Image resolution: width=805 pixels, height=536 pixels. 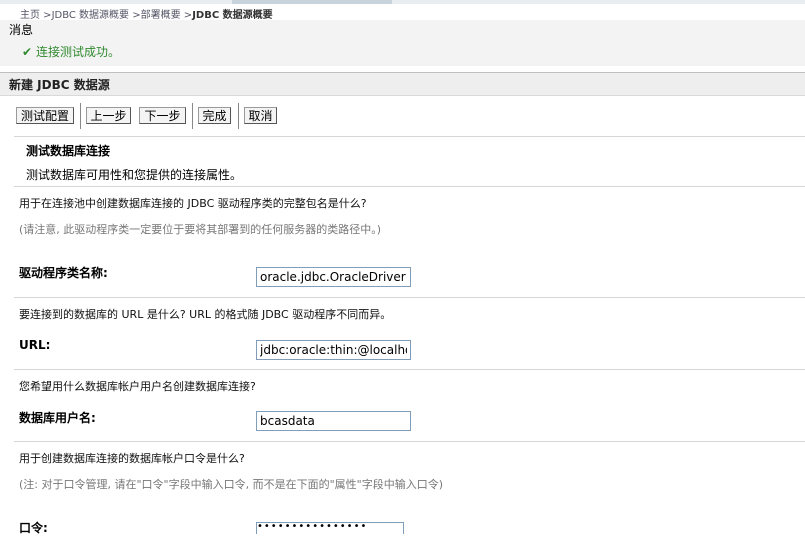 I want to click on test-config-button: 测试配置, so click(x=45, y=115).